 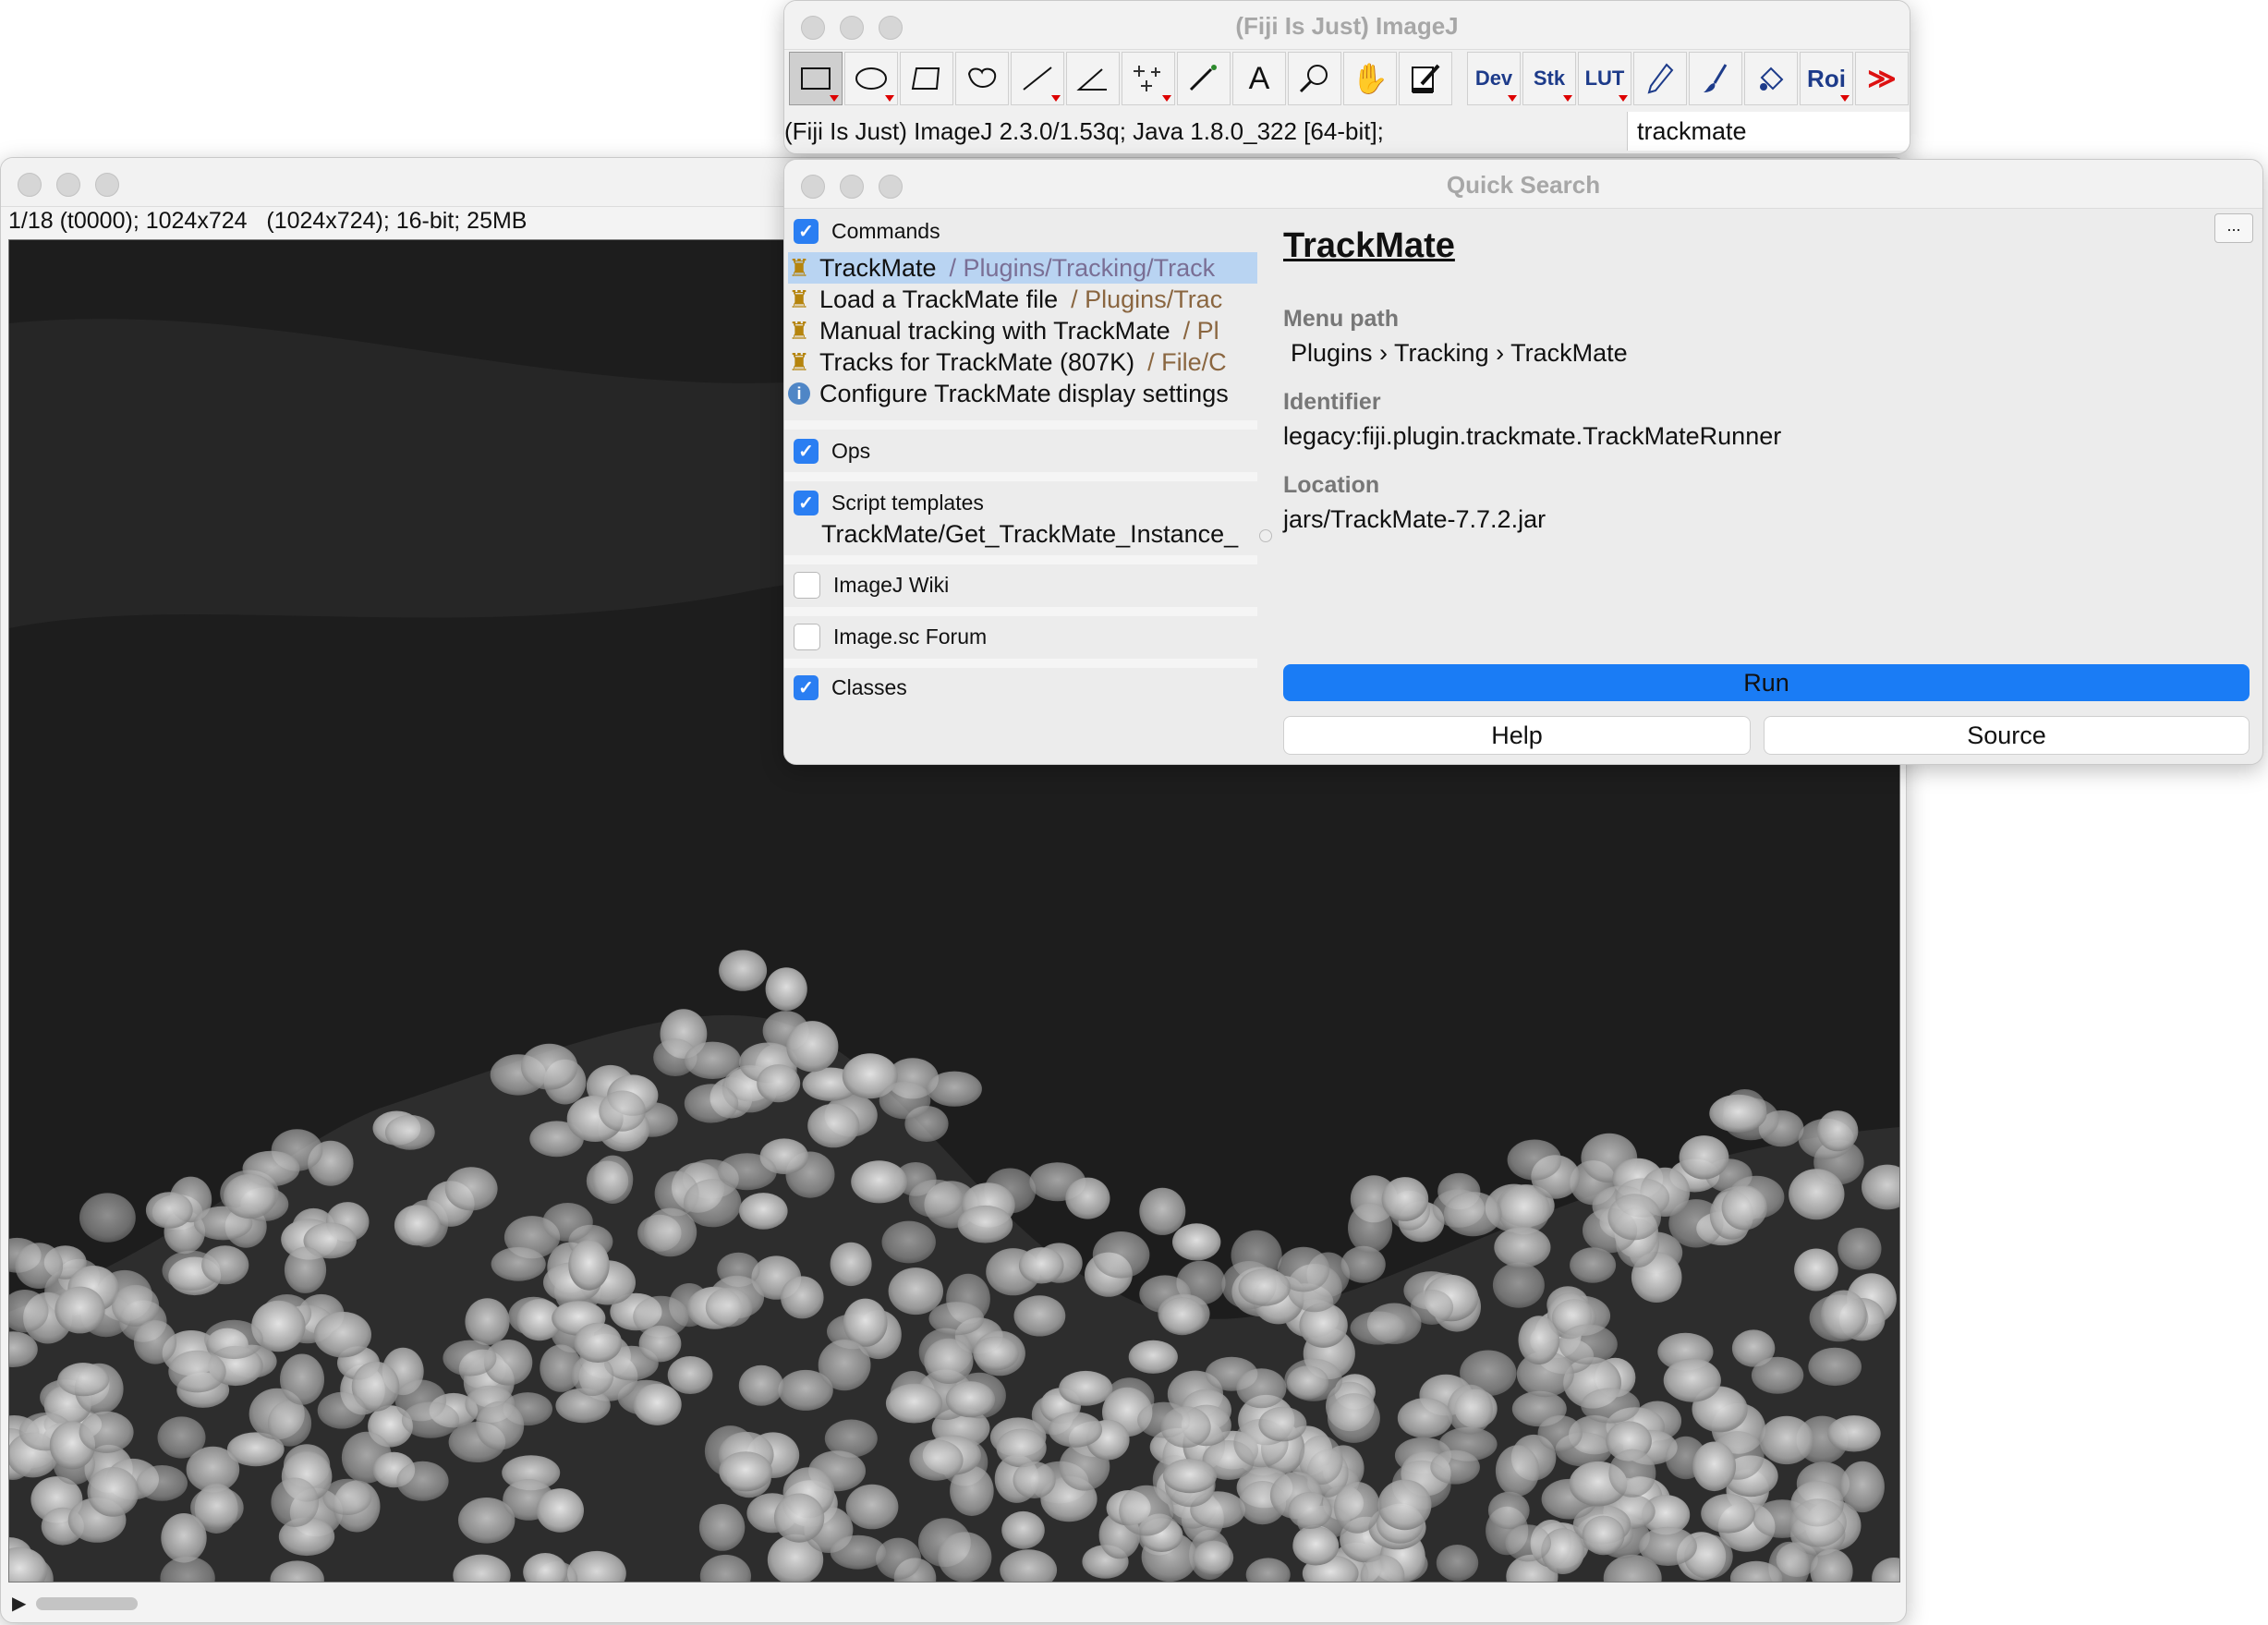 I want to click on quick-search-titlebar: Quick Search, so click(x=1523, y=184).